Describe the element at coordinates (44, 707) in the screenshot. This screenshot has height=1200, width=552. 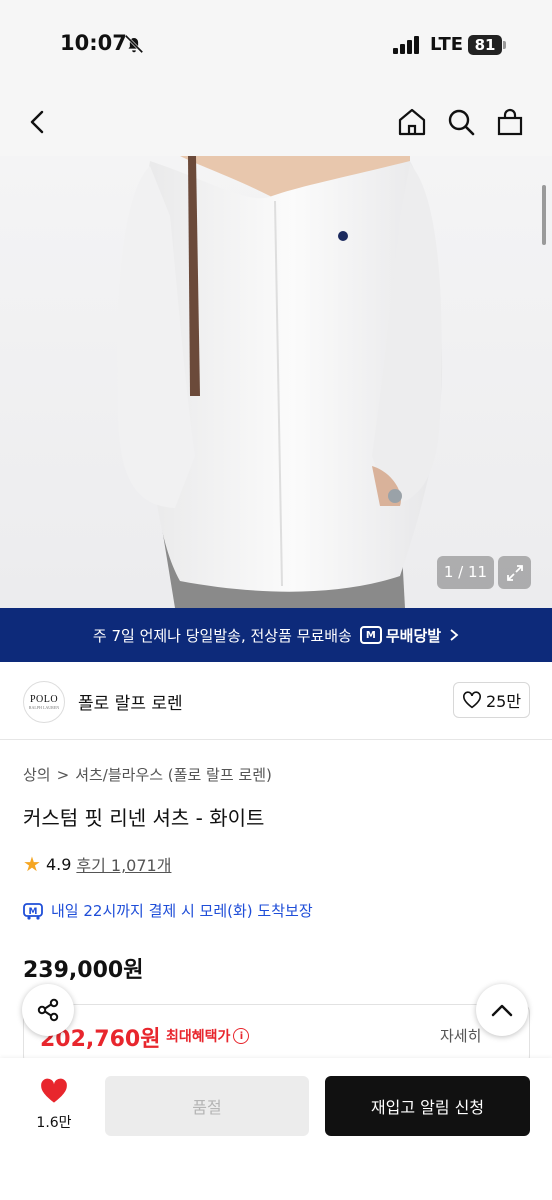
I see `brand-logo-subtext: RALPH LAUREN` at that location.